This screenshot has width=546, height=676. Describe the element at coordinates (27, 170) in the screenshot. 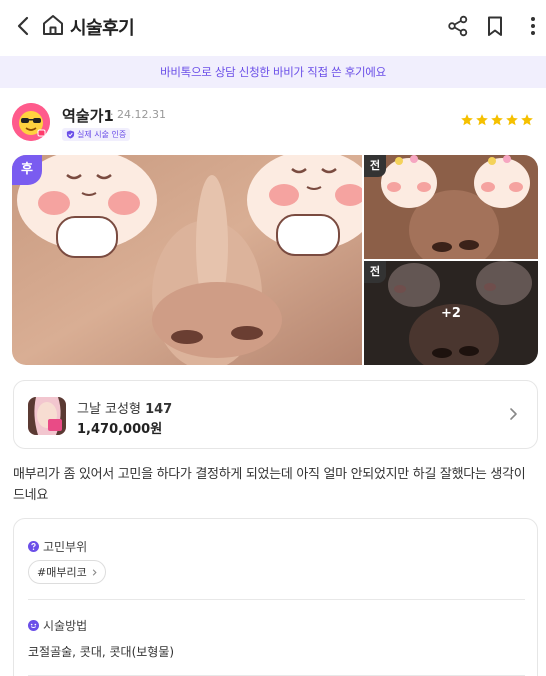

I see `after-badge: 후` at that location.